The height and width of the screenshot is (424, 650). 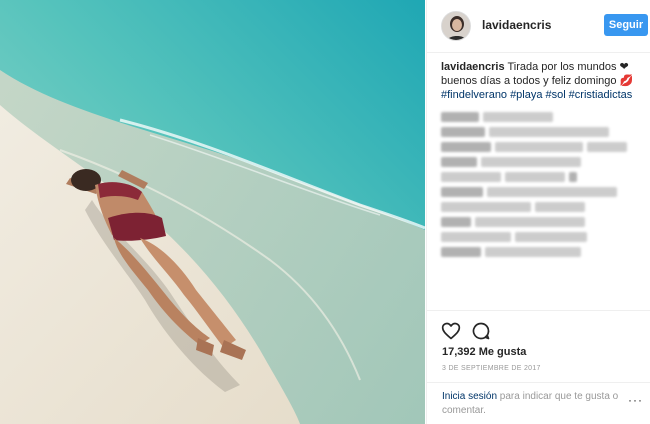 I want to click on caption-line-2: buenos días a todos y feliz domingo 💋, so click(x=537, y=81).